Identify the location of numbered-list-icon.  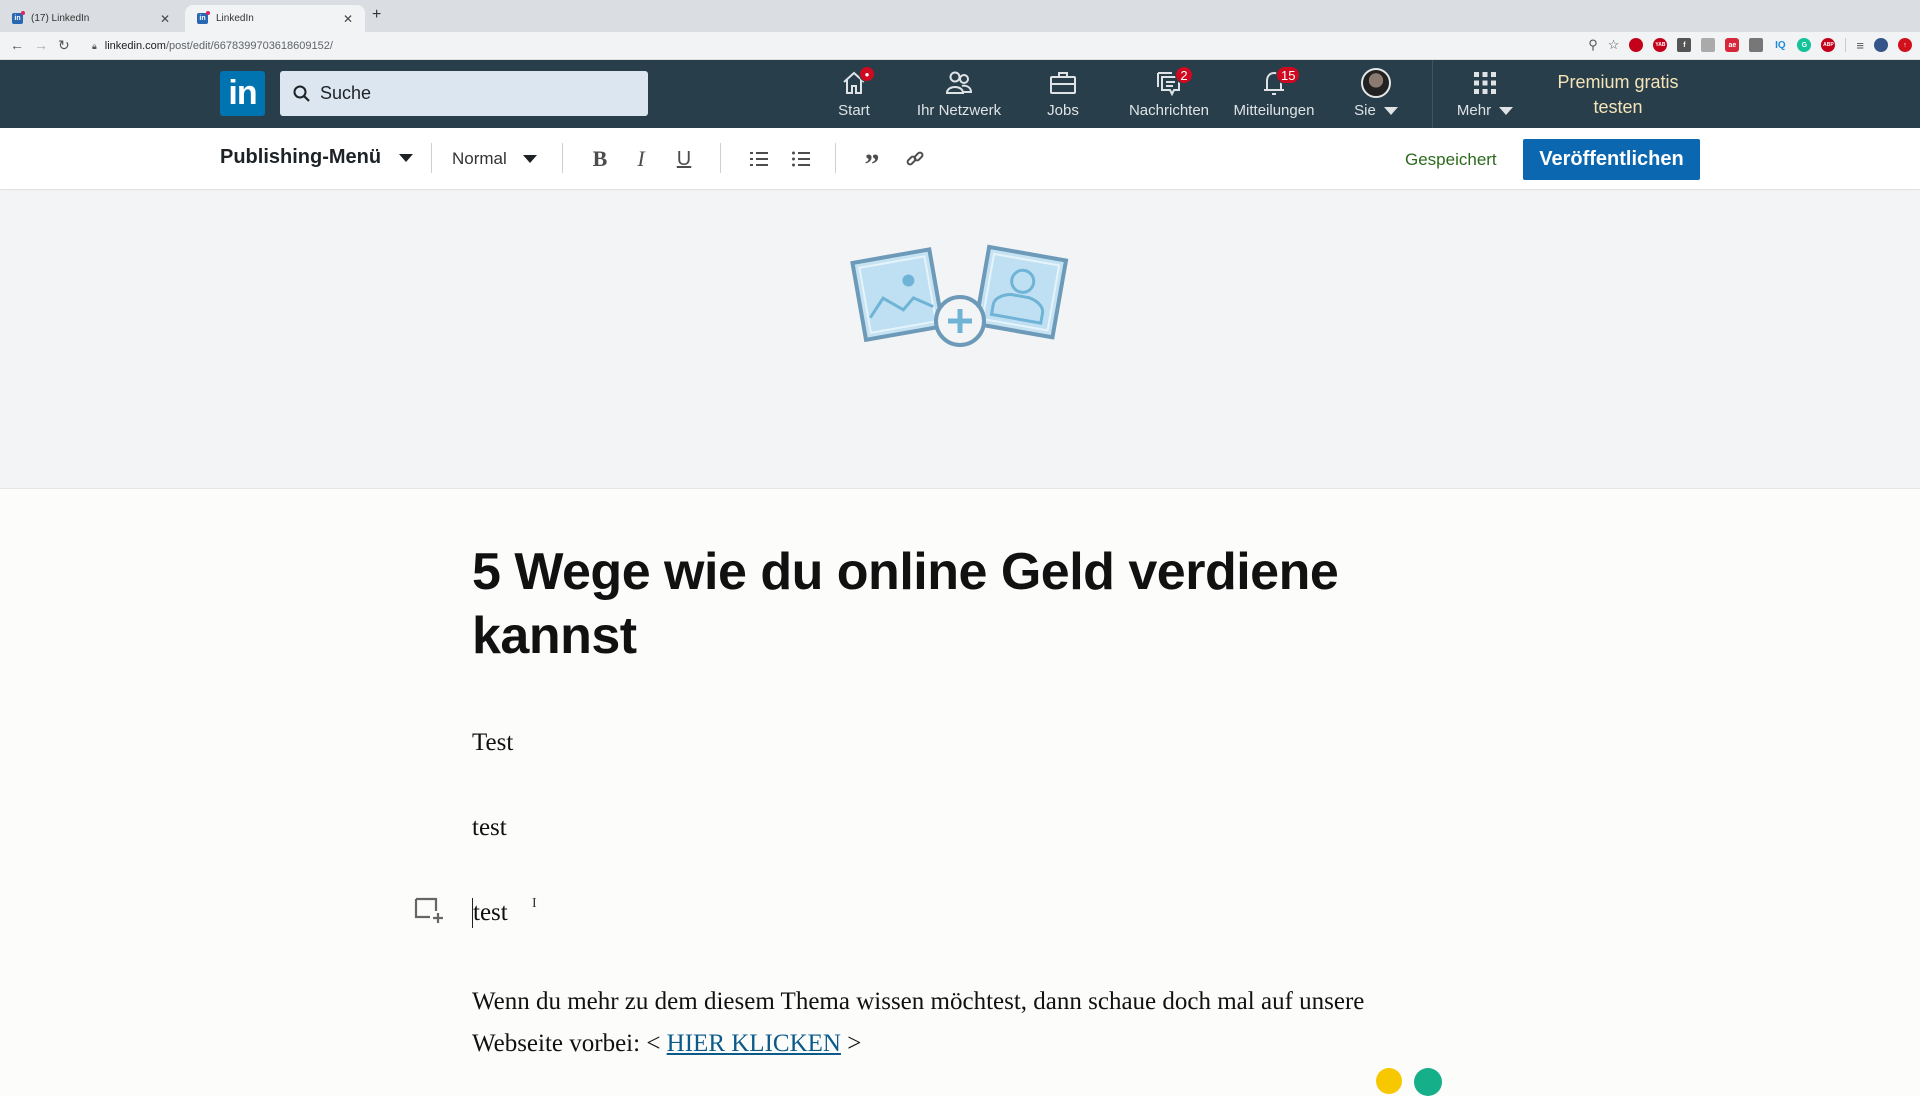
(759, 159).